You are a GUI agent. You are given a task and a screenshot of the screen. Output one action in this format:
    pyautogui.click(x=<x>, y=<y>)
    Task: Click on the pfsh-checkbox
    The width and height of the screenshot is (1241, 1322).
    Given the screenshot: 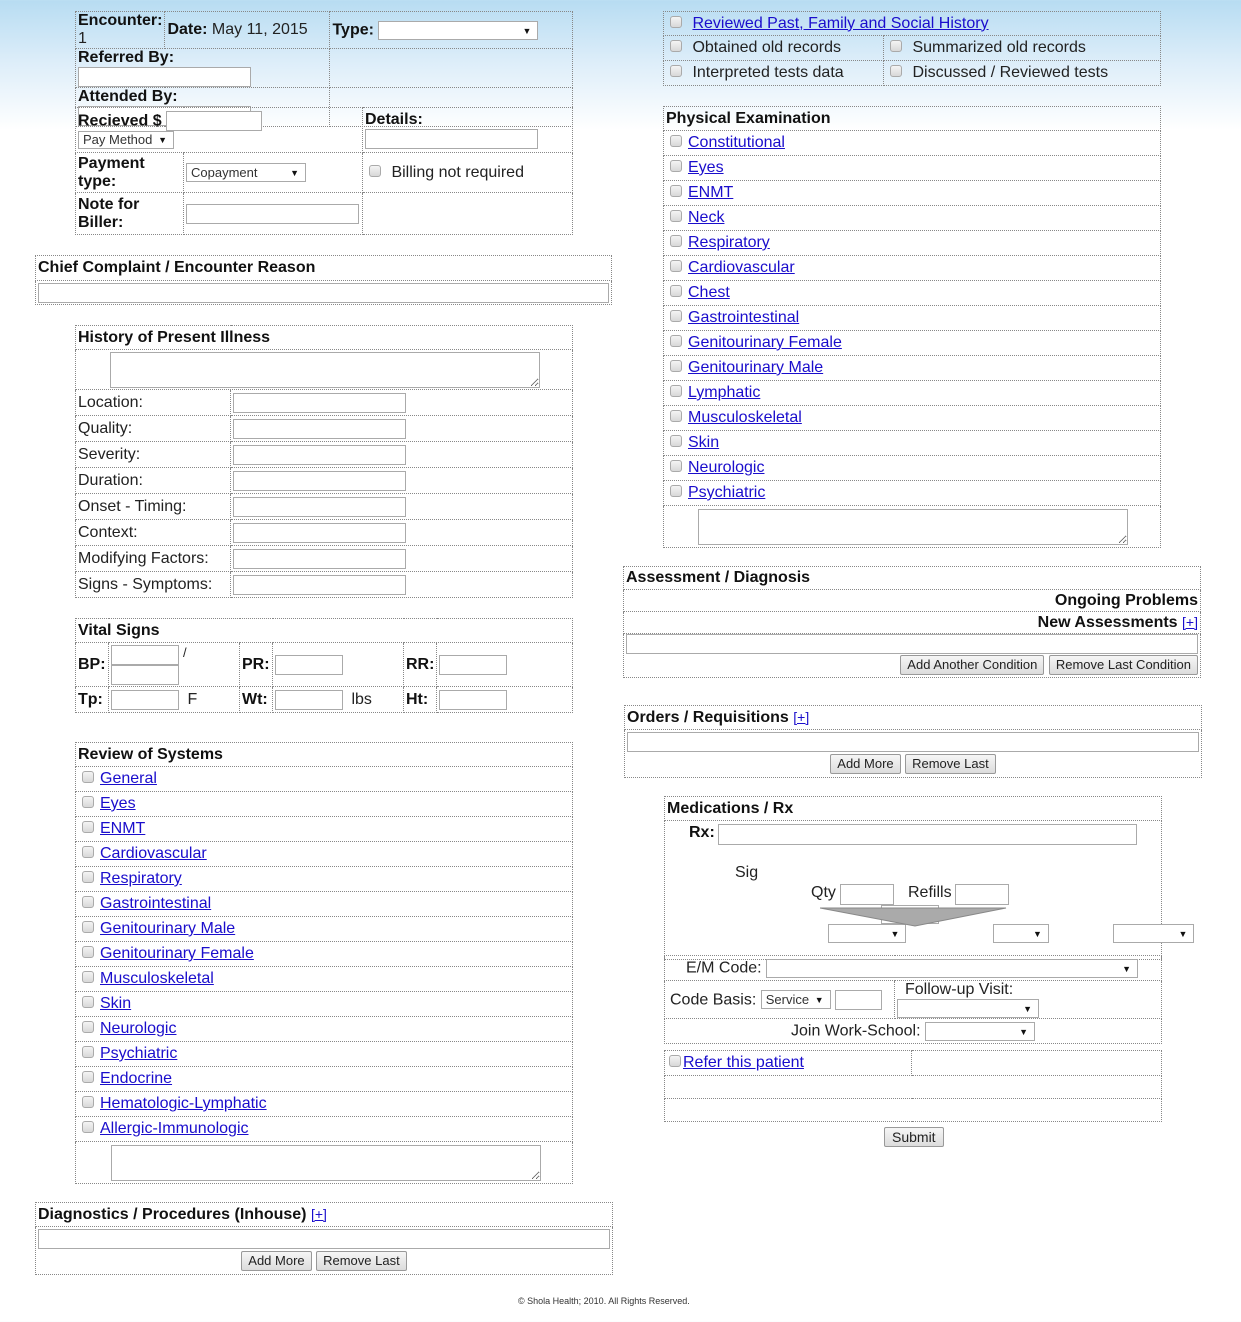 What is the action you would take?
    pyautogui.click(x=676, y=21)
    